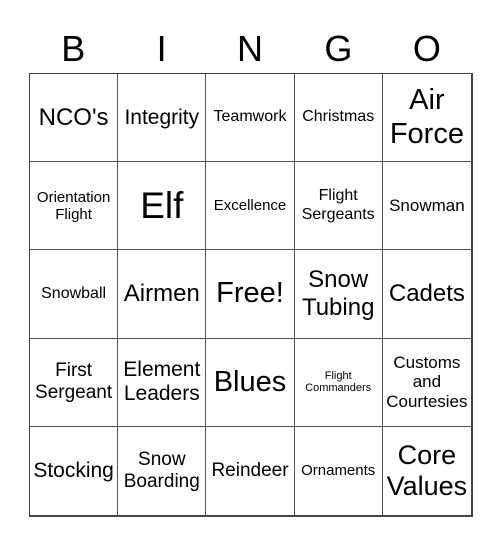 The width and height of the screenshot is (500, 544). I want to click on header-letter-n: N, so click(250, 48).